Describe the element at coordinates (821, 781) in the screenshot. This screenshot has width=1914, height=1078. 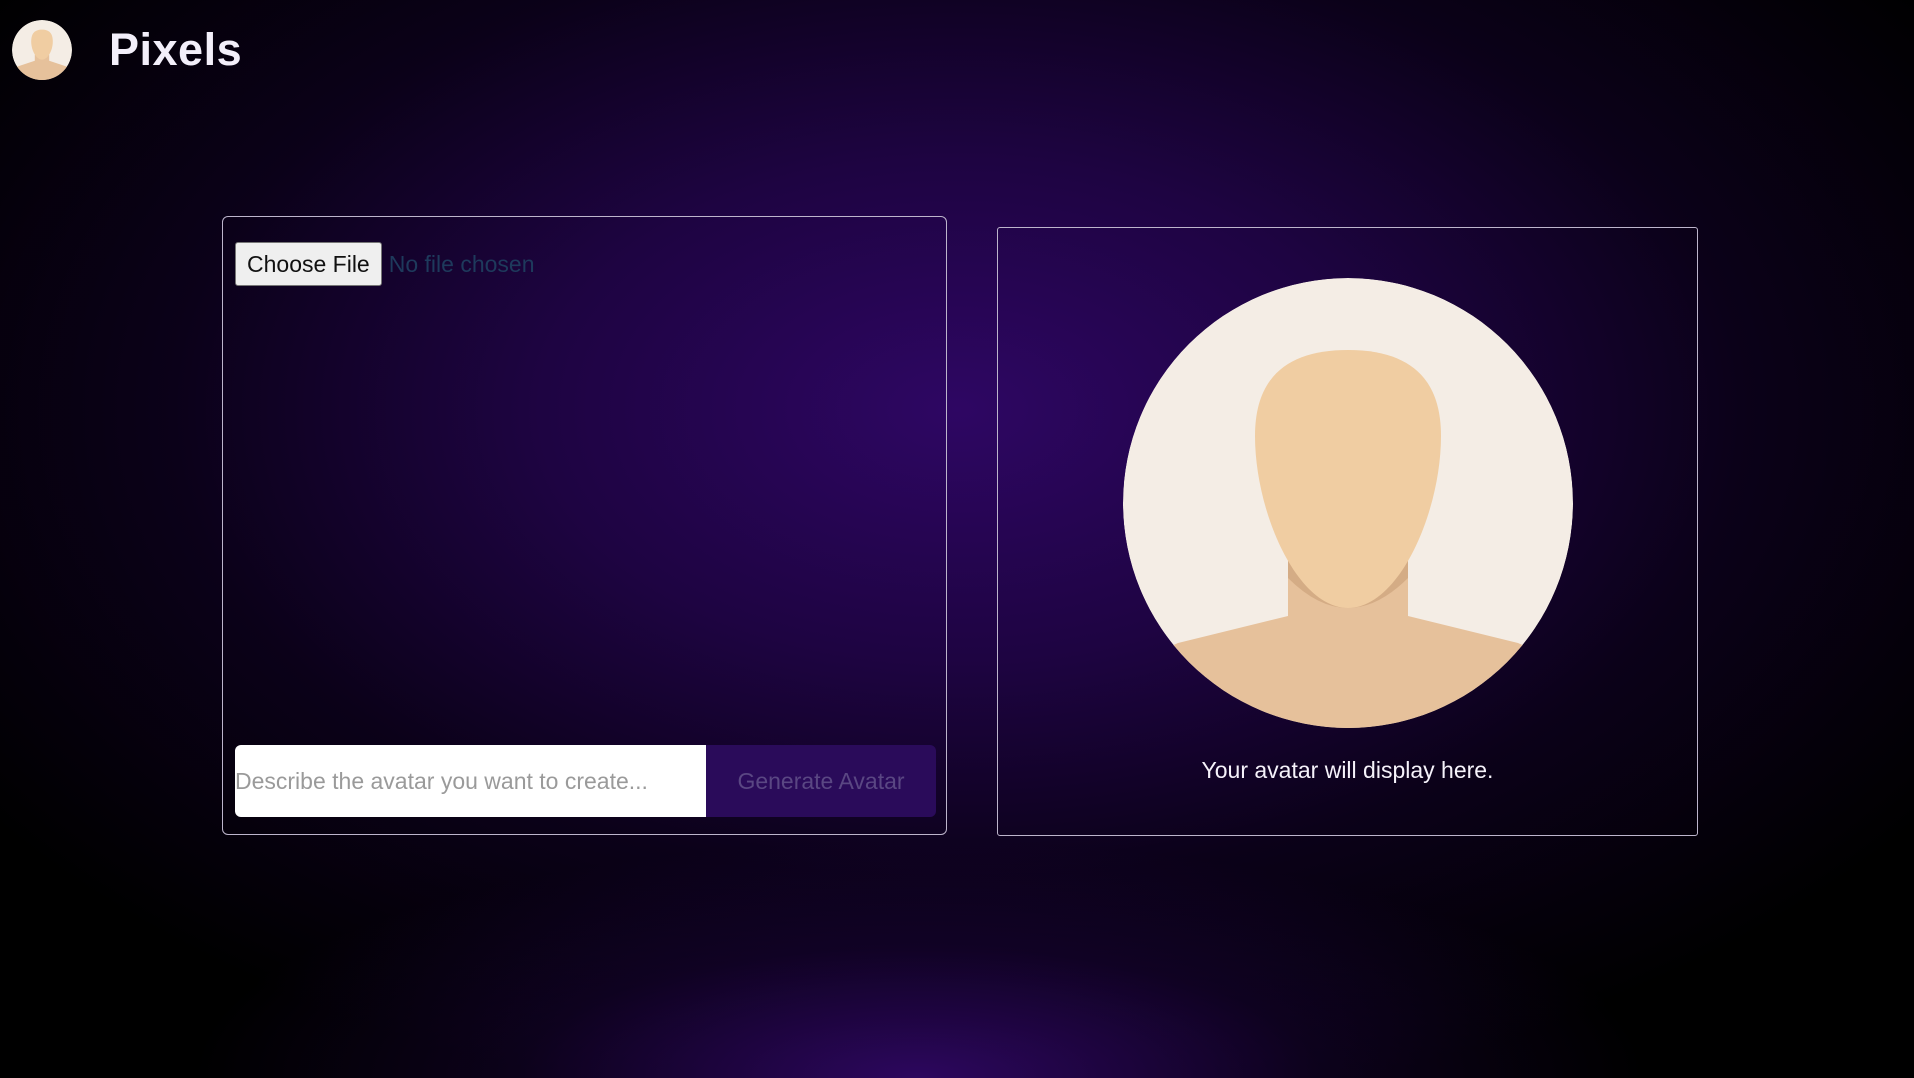
I see `generate-avatar-button: Generate Avatar` at that location.